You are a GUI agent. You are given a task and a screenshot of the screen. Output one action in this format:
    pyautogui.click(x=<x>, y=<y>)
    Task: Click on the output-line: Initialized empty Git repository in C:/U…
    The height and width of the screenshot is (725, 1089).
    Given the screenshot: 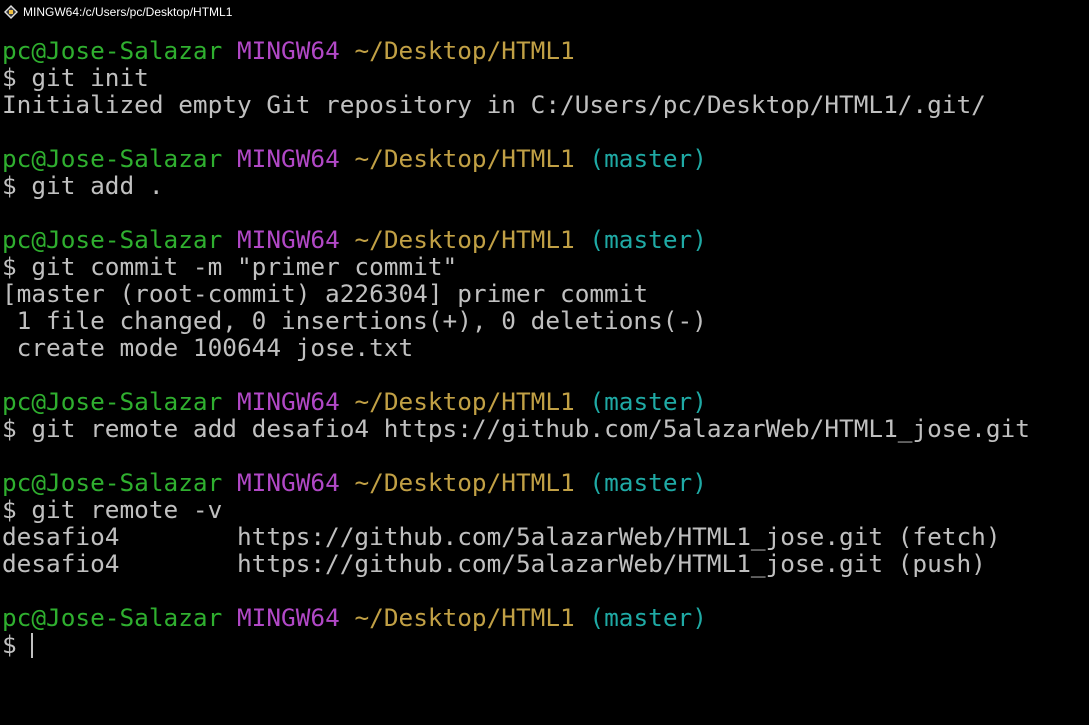 What is the action you would take?
    pyautogui.click(x=544, y=104)
    